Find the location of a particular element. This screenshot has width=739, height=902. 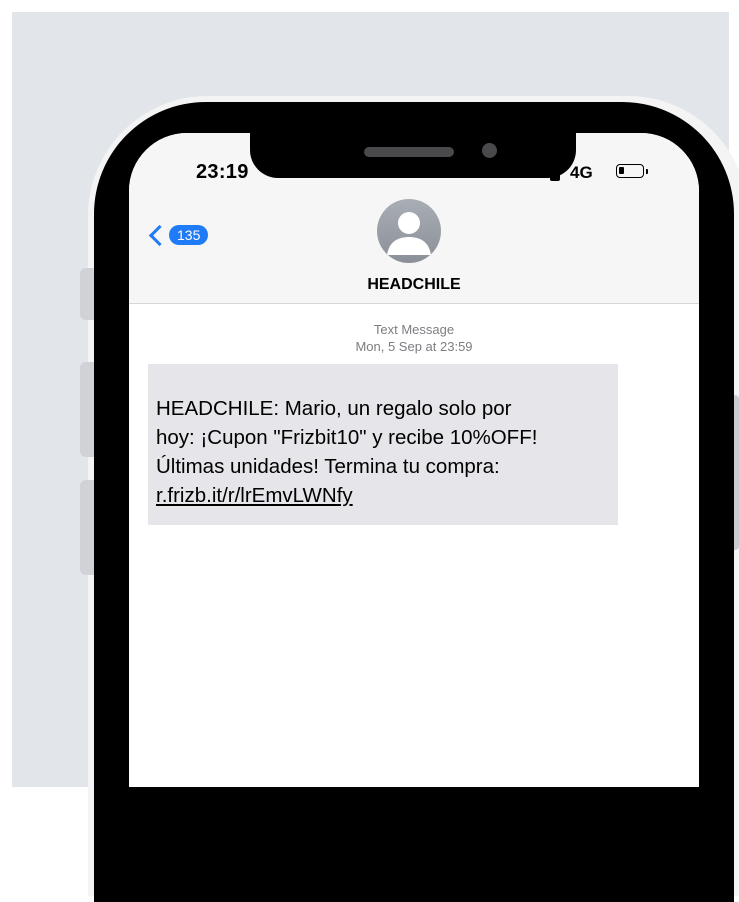

message-type-label: Text Message is located at coordinates (414, 329).